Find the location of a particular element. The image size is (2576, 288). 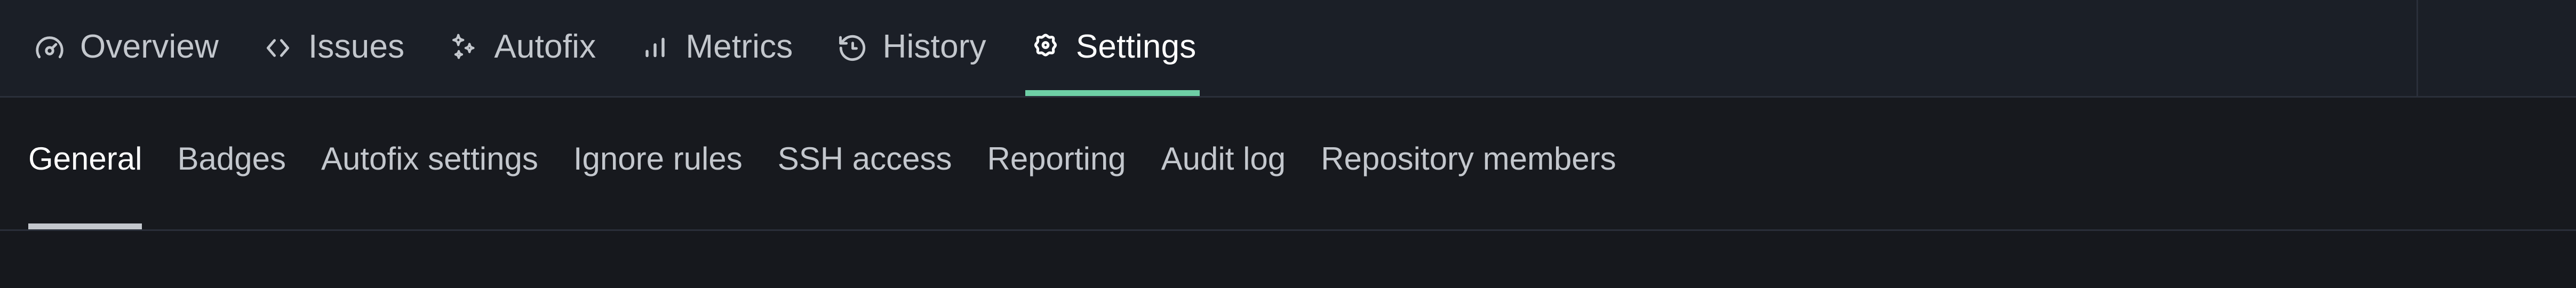

subtab-general-label: General is located at coordinates (85, 158).